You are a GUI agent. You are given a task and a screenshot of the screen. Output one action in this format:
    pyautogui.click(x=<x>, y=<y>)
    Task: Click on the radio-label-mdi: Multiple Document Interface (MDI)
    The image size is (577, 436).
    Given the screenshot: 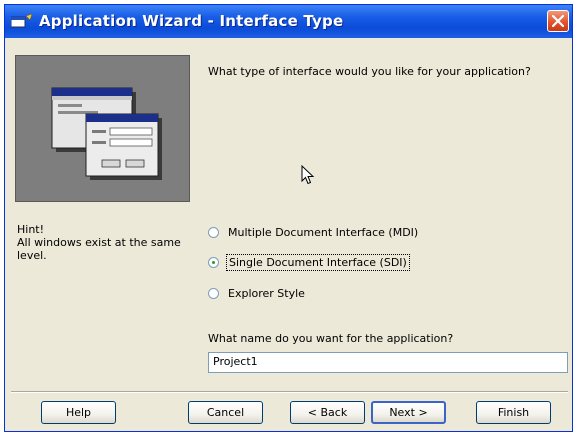 What is the action you would take?
    pyautogui.click(x=323, y=232)
    